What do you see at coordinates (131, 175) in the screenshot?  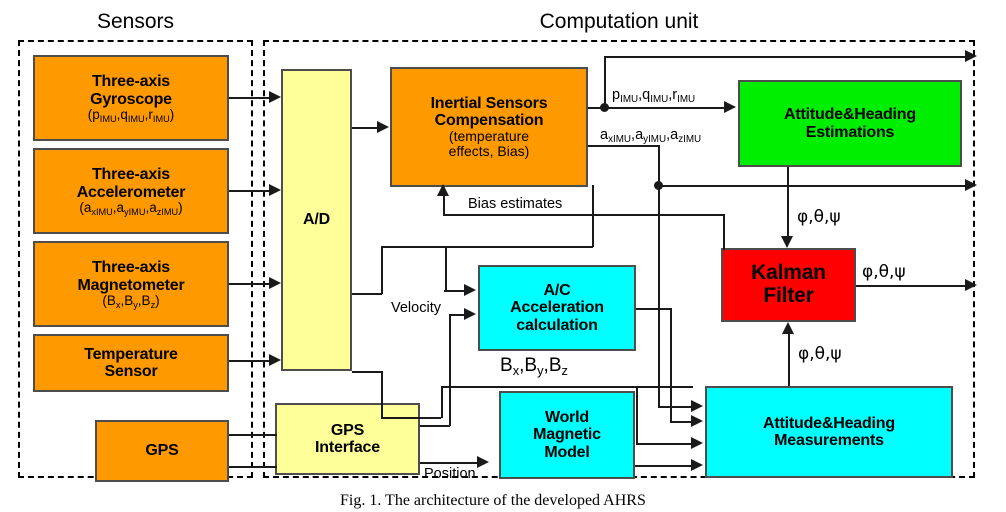 I see `accelerometer-line1: Three-axis` at bounding box center [131, 175].